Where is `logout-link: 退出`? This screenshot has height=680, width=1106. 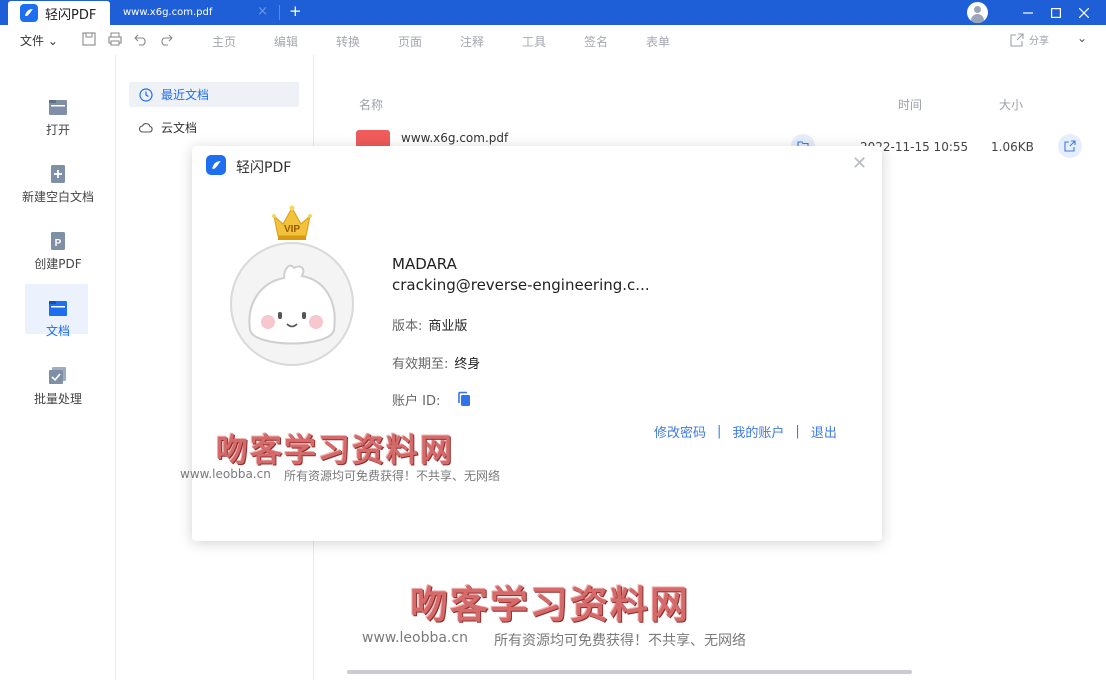
logout-link: 退出 is located at coordinates (824, 431).